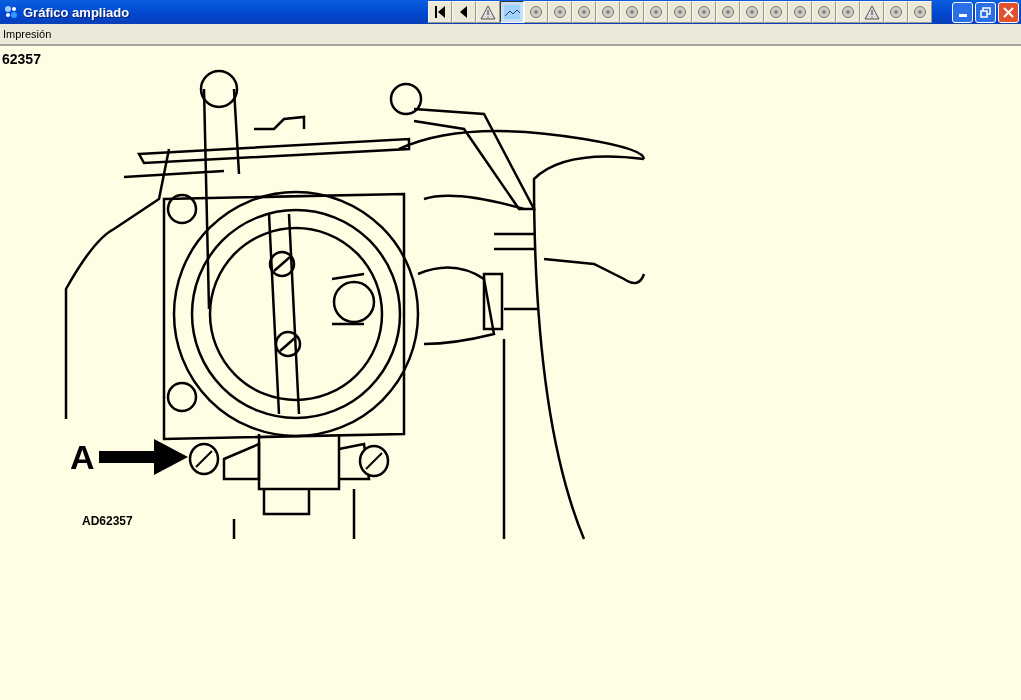  Describe the element at coordinates (440, 12) in the screenshot. I see `skip-to-first-icon` at that location.